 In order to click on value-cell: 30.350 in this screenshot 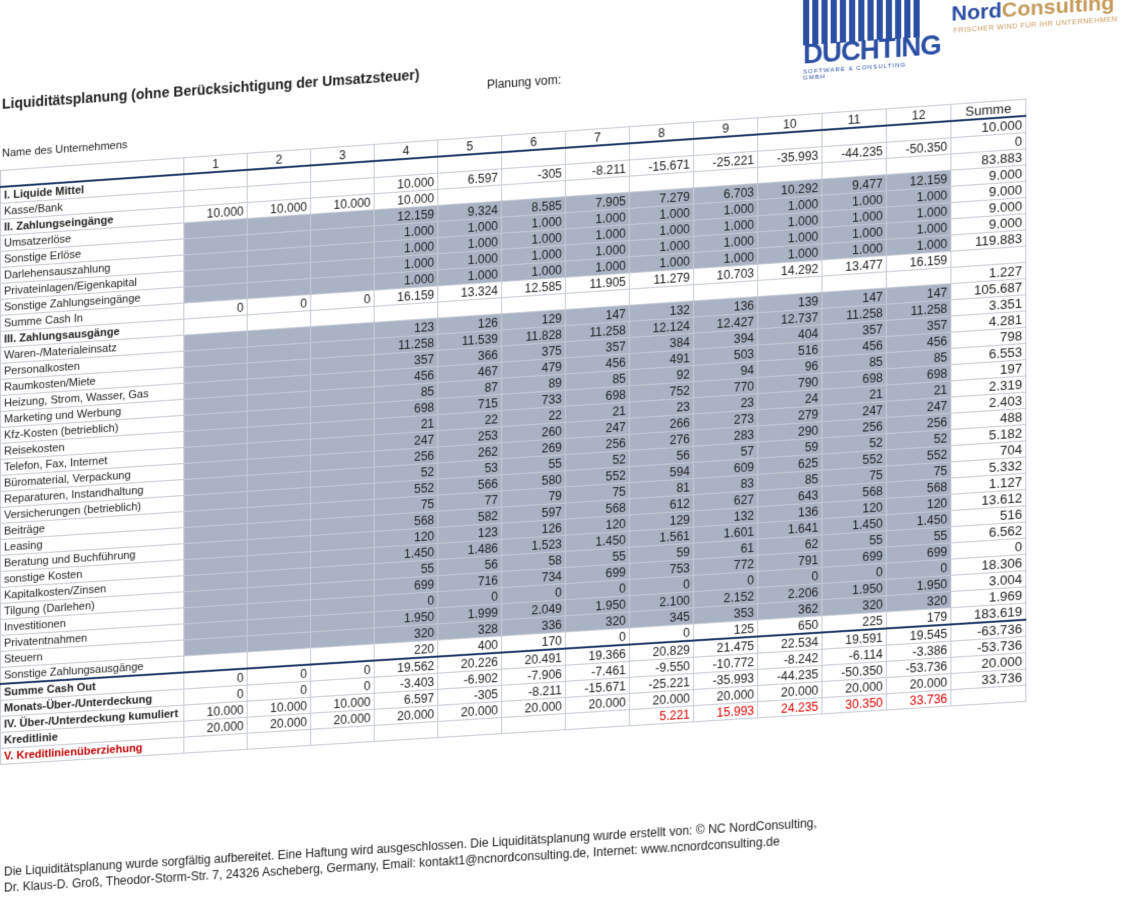, I will do `click(854, 703)`.